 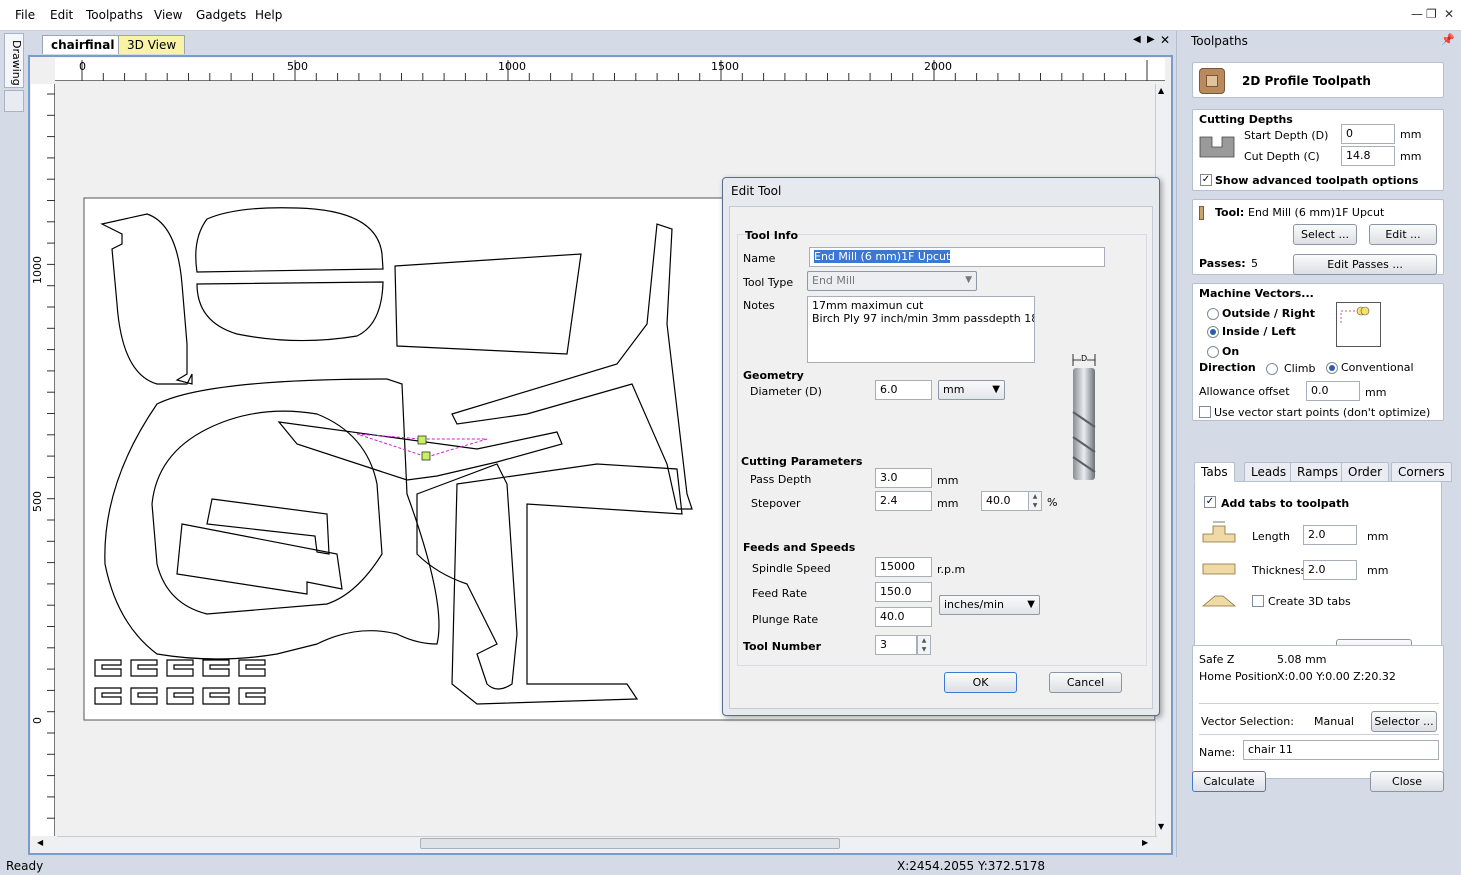 What do you see at coordinates (951, 569) in the screenshot?
I see `spindle-speed-unit: r.p.m` at bounding box center [951, 569].